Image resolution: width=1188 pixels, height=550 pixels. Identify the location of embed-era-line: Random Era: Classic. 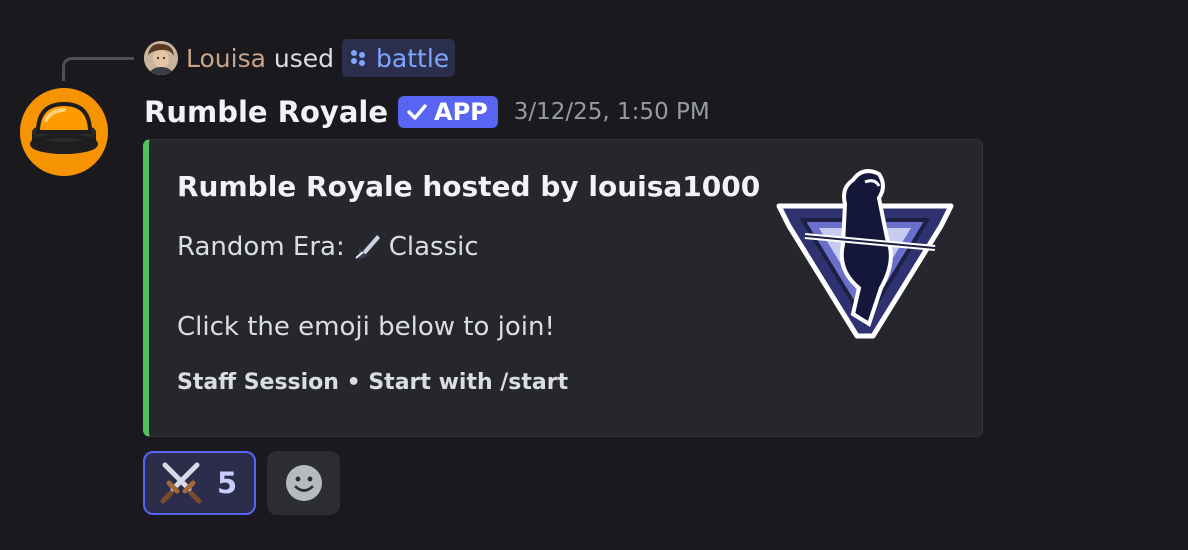
(328, 247).